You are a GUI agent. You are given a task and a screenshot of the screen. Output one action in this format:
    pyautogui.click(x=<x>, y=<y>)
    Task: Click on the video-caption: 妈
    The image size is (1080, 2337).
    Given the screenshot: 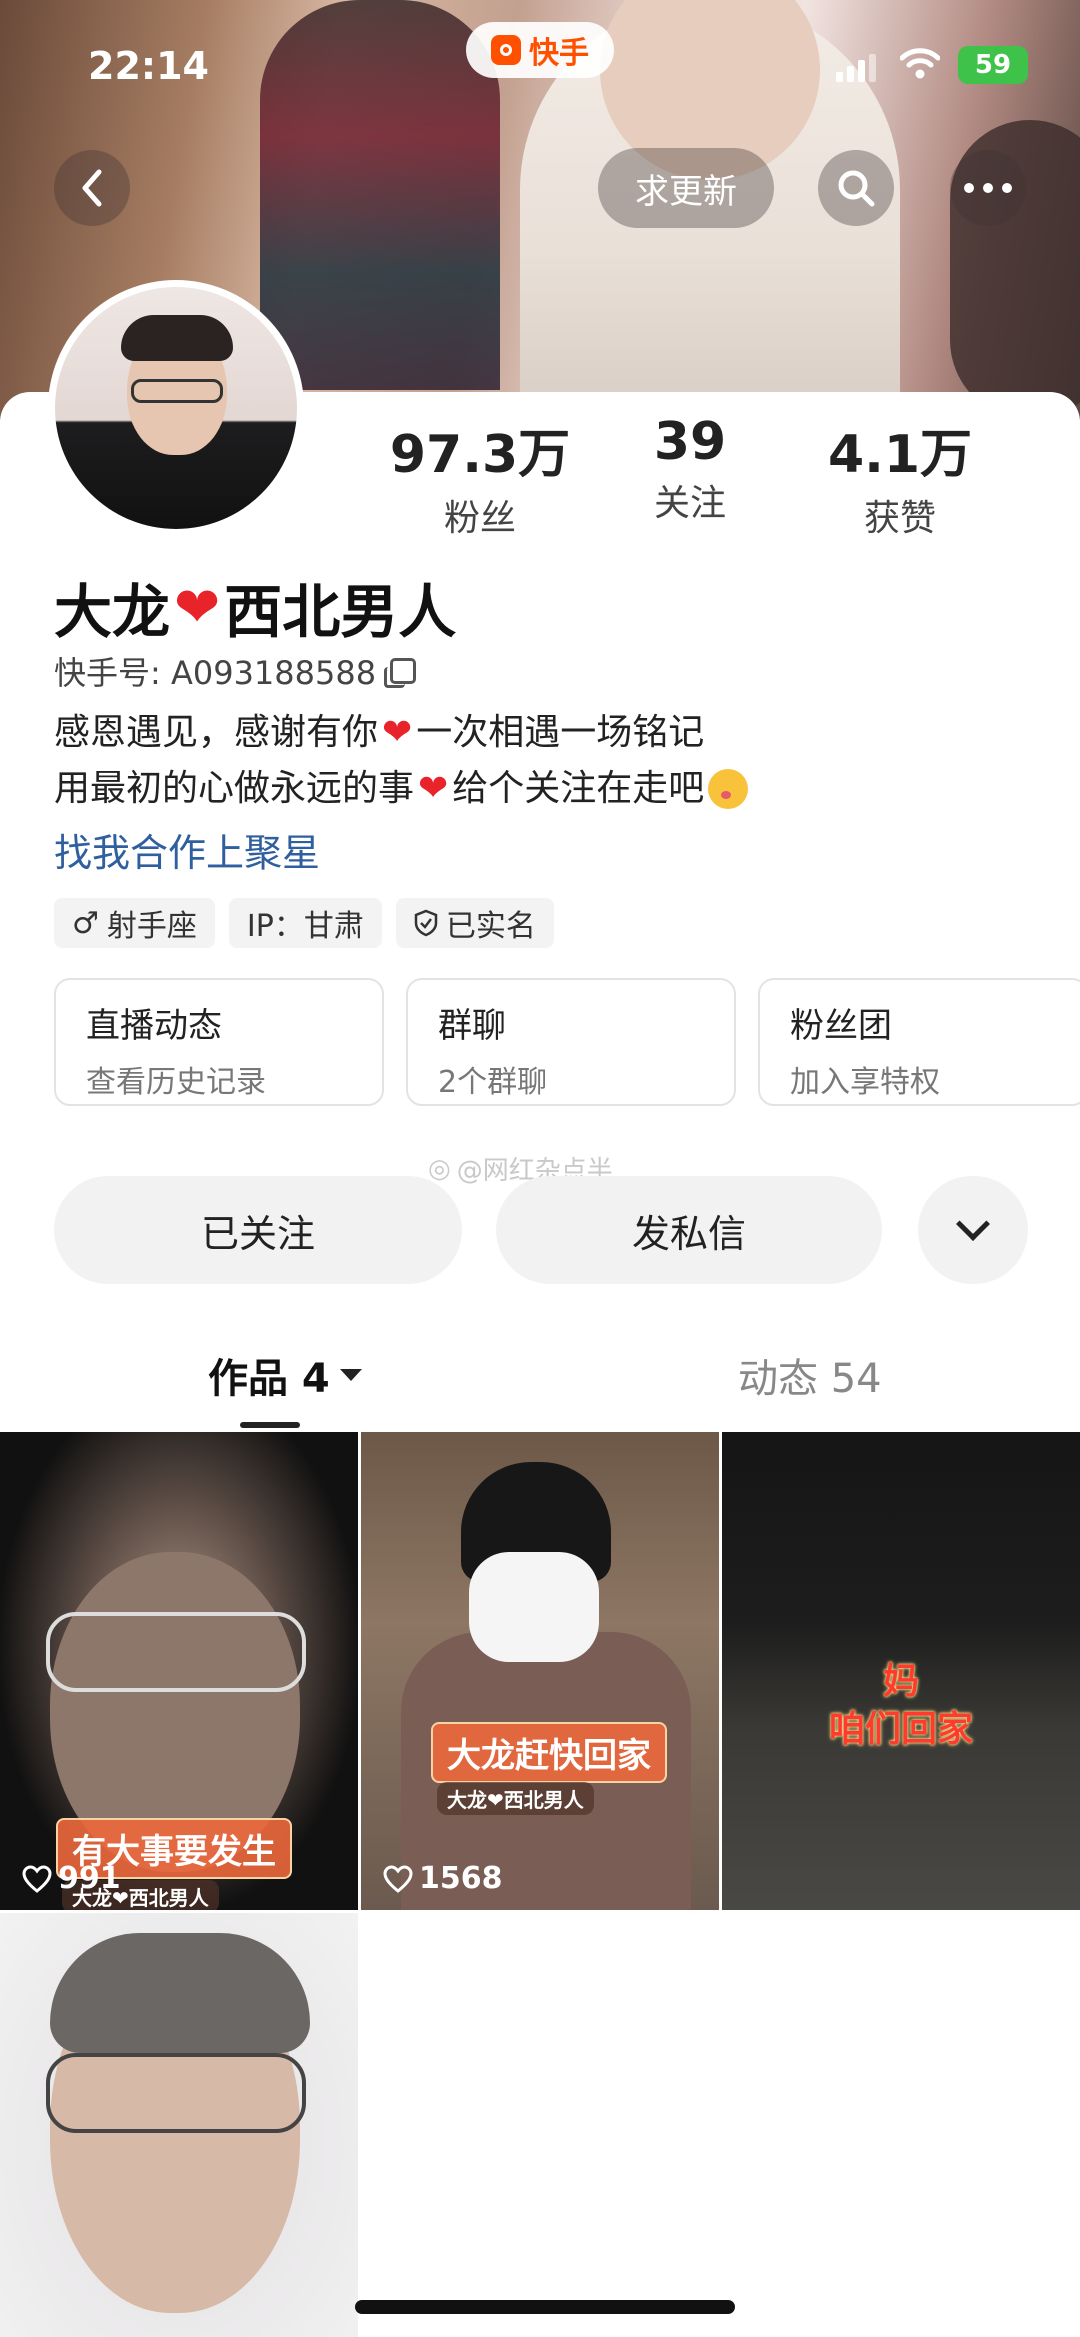 What is the action you would take?
    pyautogui.click(x=900, y=1681)
    